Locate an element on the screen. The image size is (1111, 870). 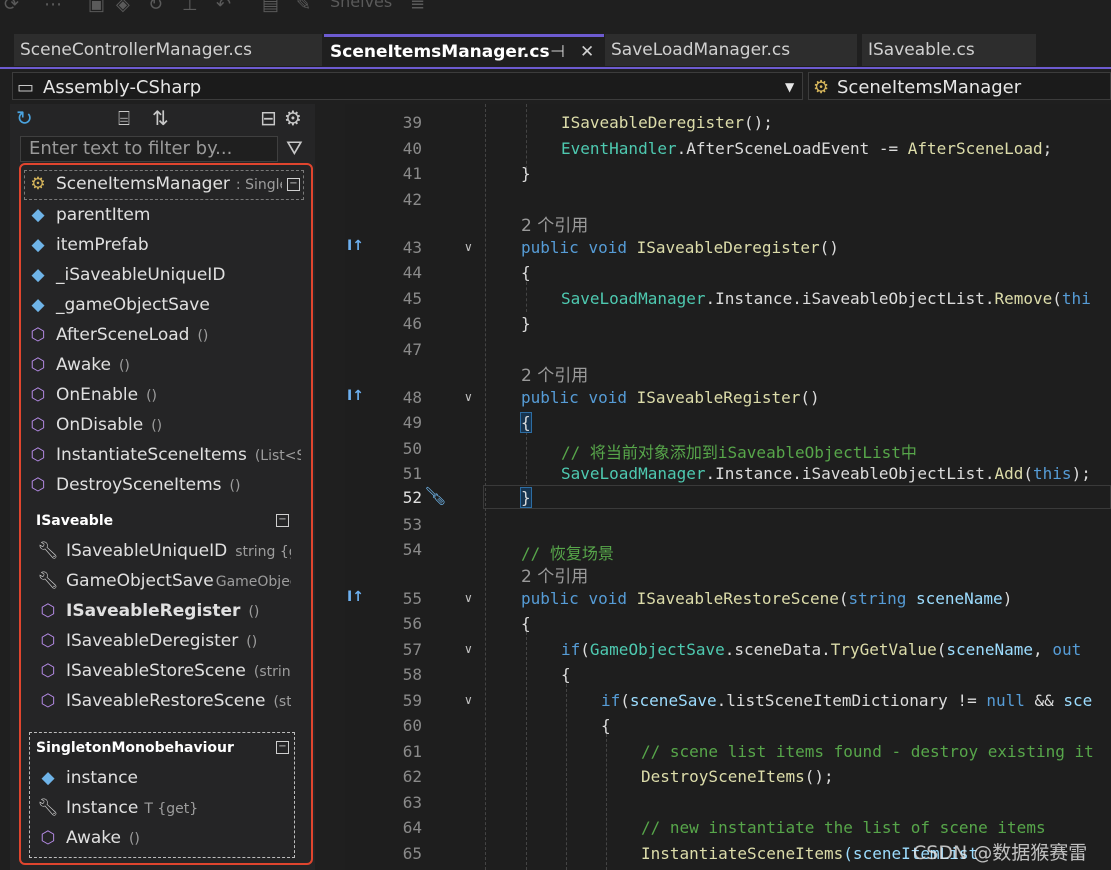
member-instance-property: 🔧︎ Instance T {get} is located at coordinates (163, 808).